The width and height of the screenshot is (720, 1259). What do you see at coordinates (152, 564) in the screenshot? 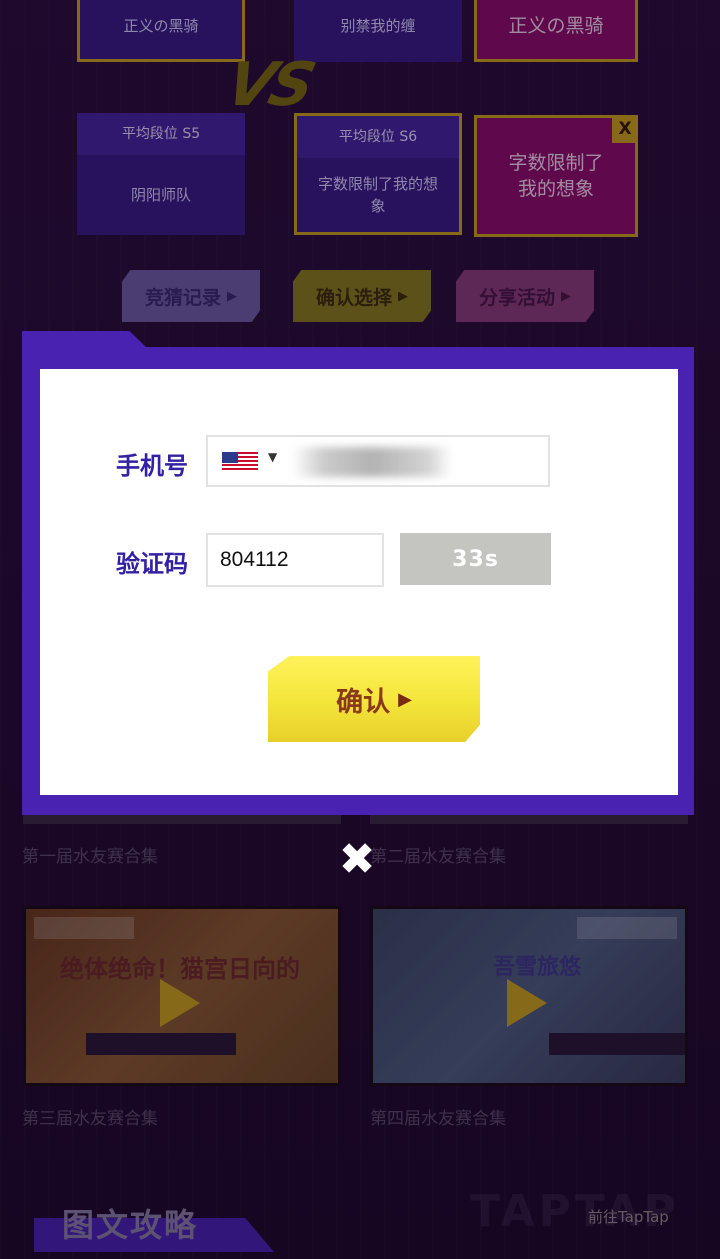
I see `code-label: 验证码` at bounding box center [152, 564].